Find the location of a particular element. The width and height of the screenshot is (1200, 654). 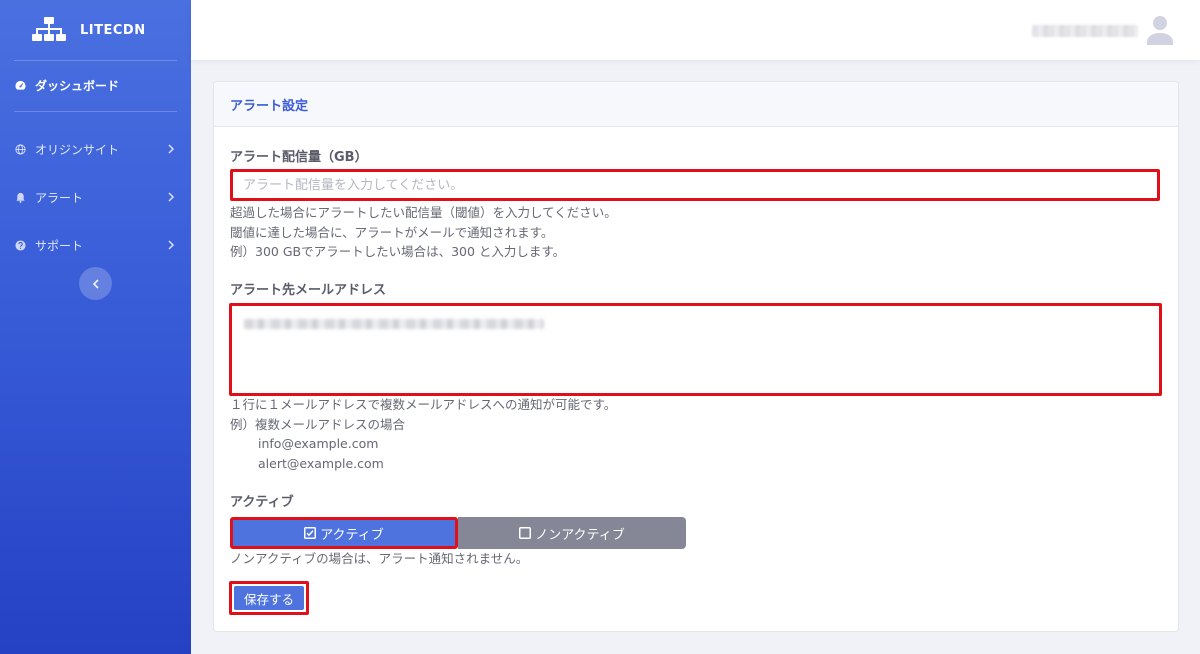

gb-input-wrapper is located at coordinates (695, 185).